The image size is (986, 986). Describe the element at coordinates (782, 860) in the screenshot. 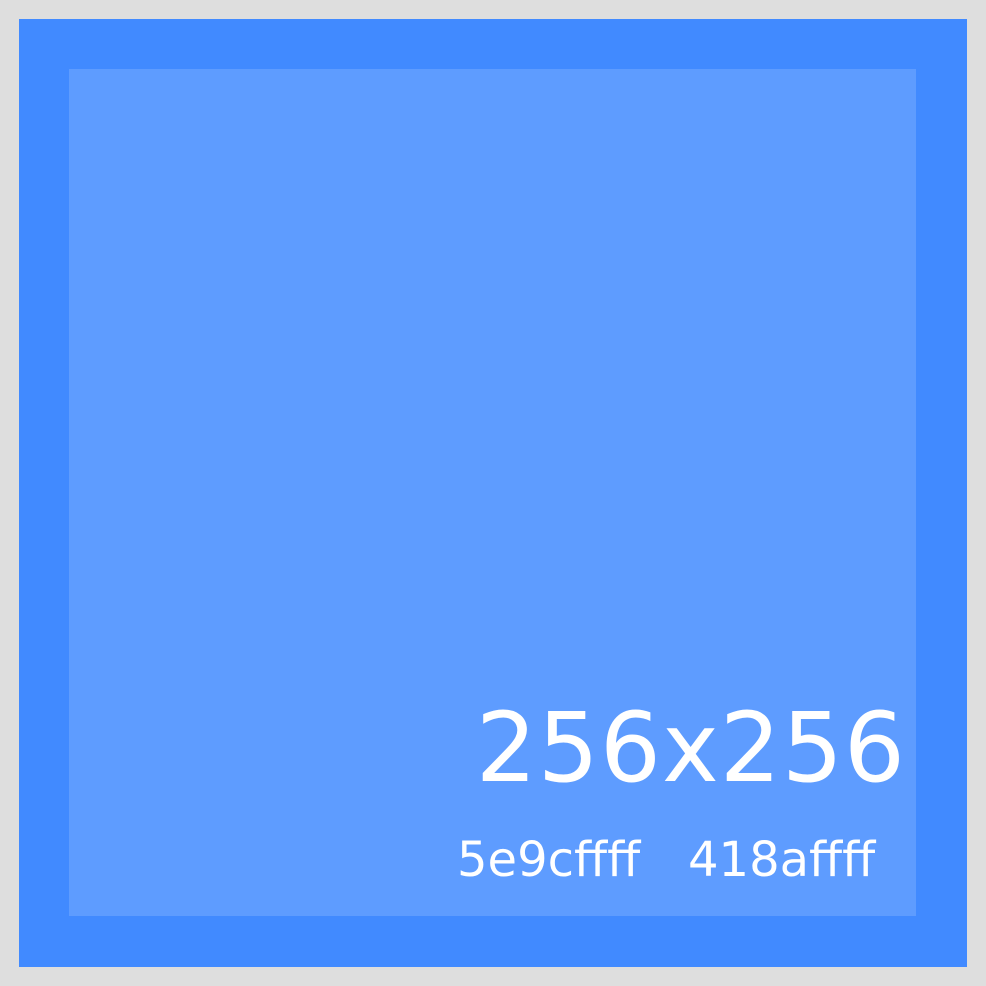

I see `outer-color-code: 418affff` at that location.